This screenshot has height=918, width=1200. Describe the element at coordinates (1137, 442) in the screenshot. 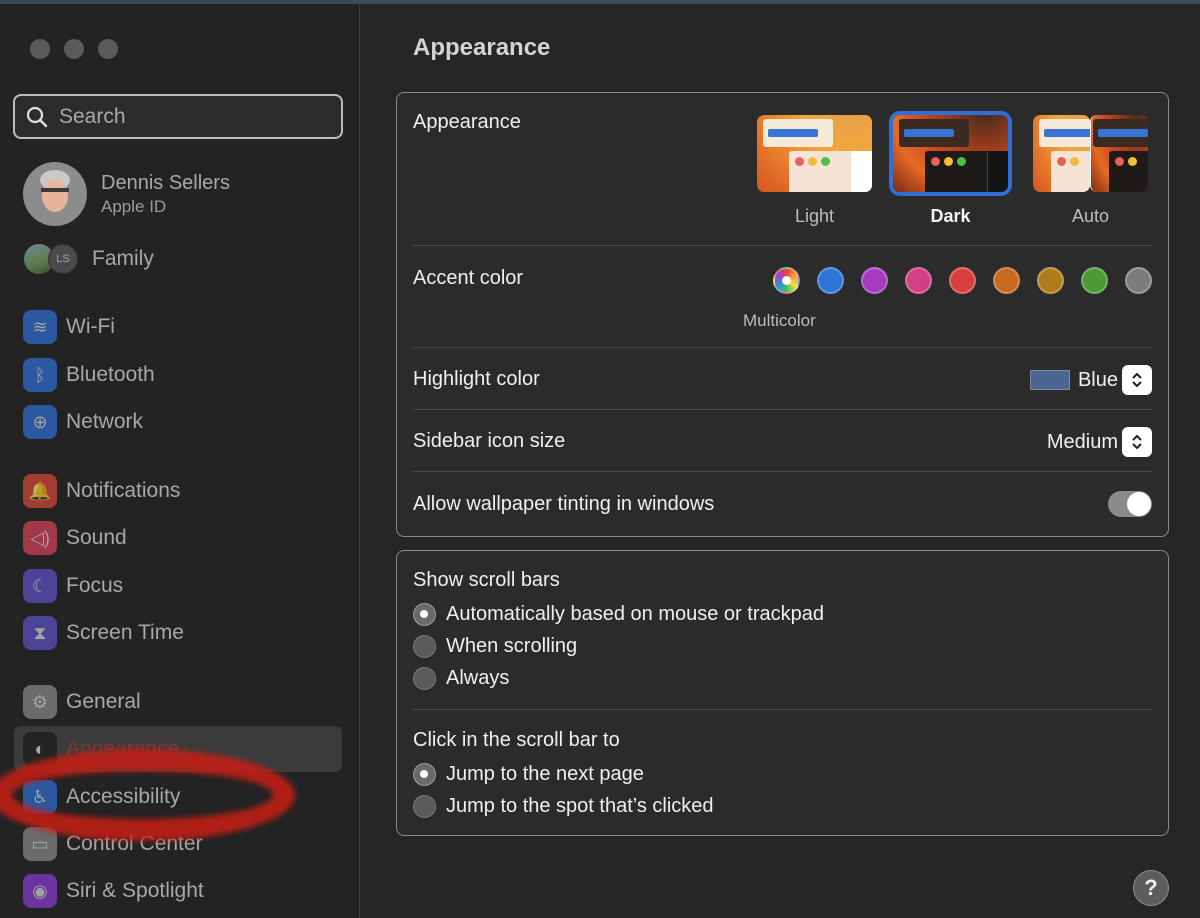

I see `chevron-updown-icon` at that location.